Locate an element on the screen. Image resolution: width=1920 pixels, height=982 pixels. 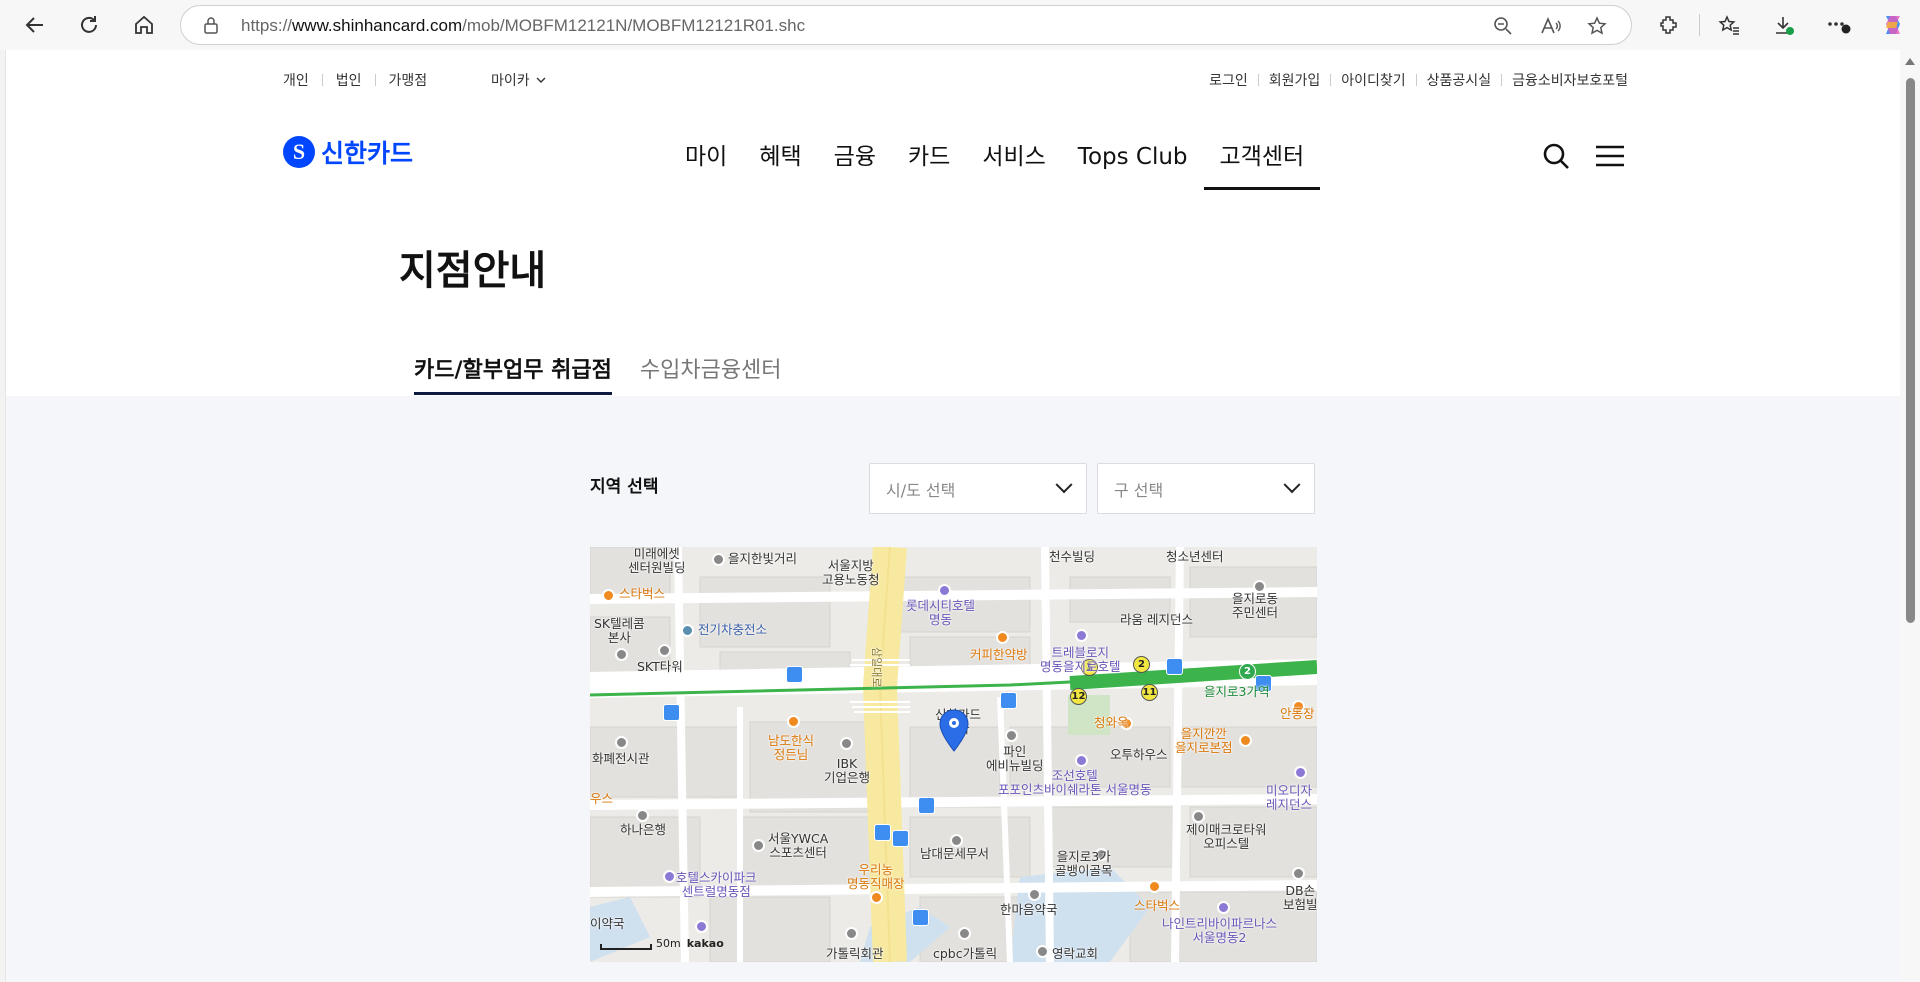
subway-exit-2: 2 is located at coordinates (1141, 664).